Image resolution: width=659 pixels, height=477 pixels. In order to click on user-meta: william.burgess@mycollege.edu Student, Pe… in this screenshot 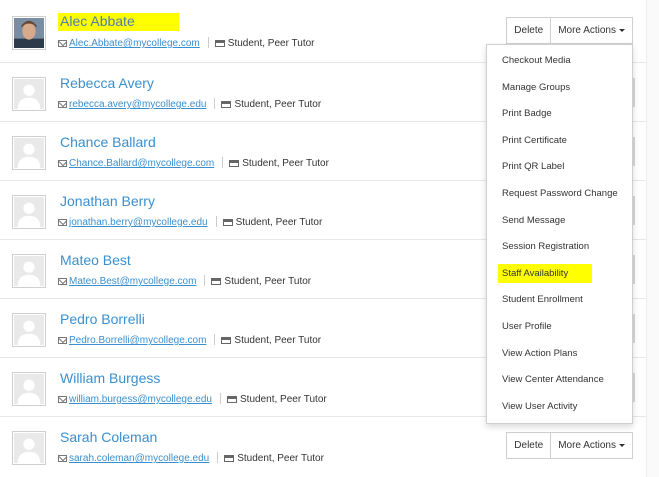, I will do `click(192, 399)`.